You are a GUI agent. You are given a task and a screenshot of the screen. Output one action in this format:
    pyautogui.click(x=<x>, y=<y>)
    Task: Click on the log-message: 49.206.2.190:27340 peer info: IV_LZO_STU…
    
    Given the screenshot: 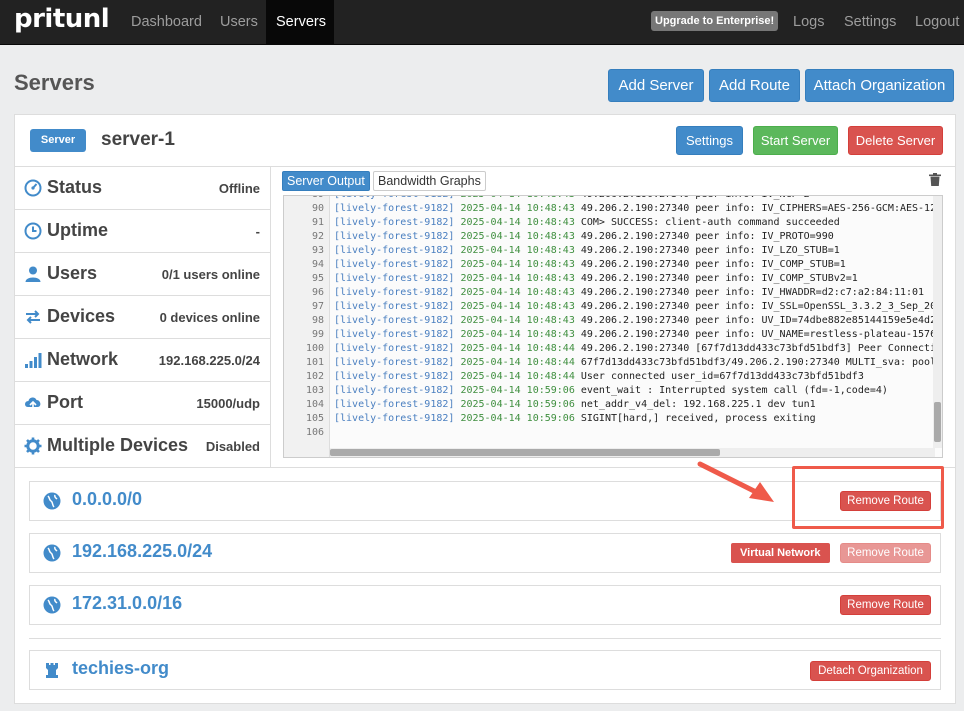 What is the action you would take?
    pyautogui.click(x=710, y=250)
    